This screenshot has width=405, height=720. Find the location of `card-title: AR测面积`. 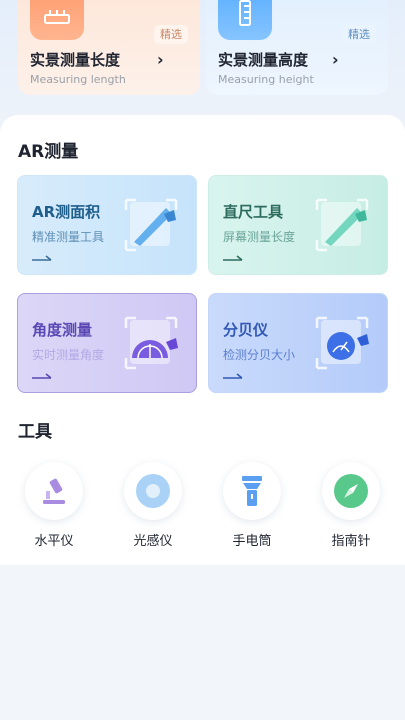

card-title: AR测面积 is located at coordinates (66, 212).